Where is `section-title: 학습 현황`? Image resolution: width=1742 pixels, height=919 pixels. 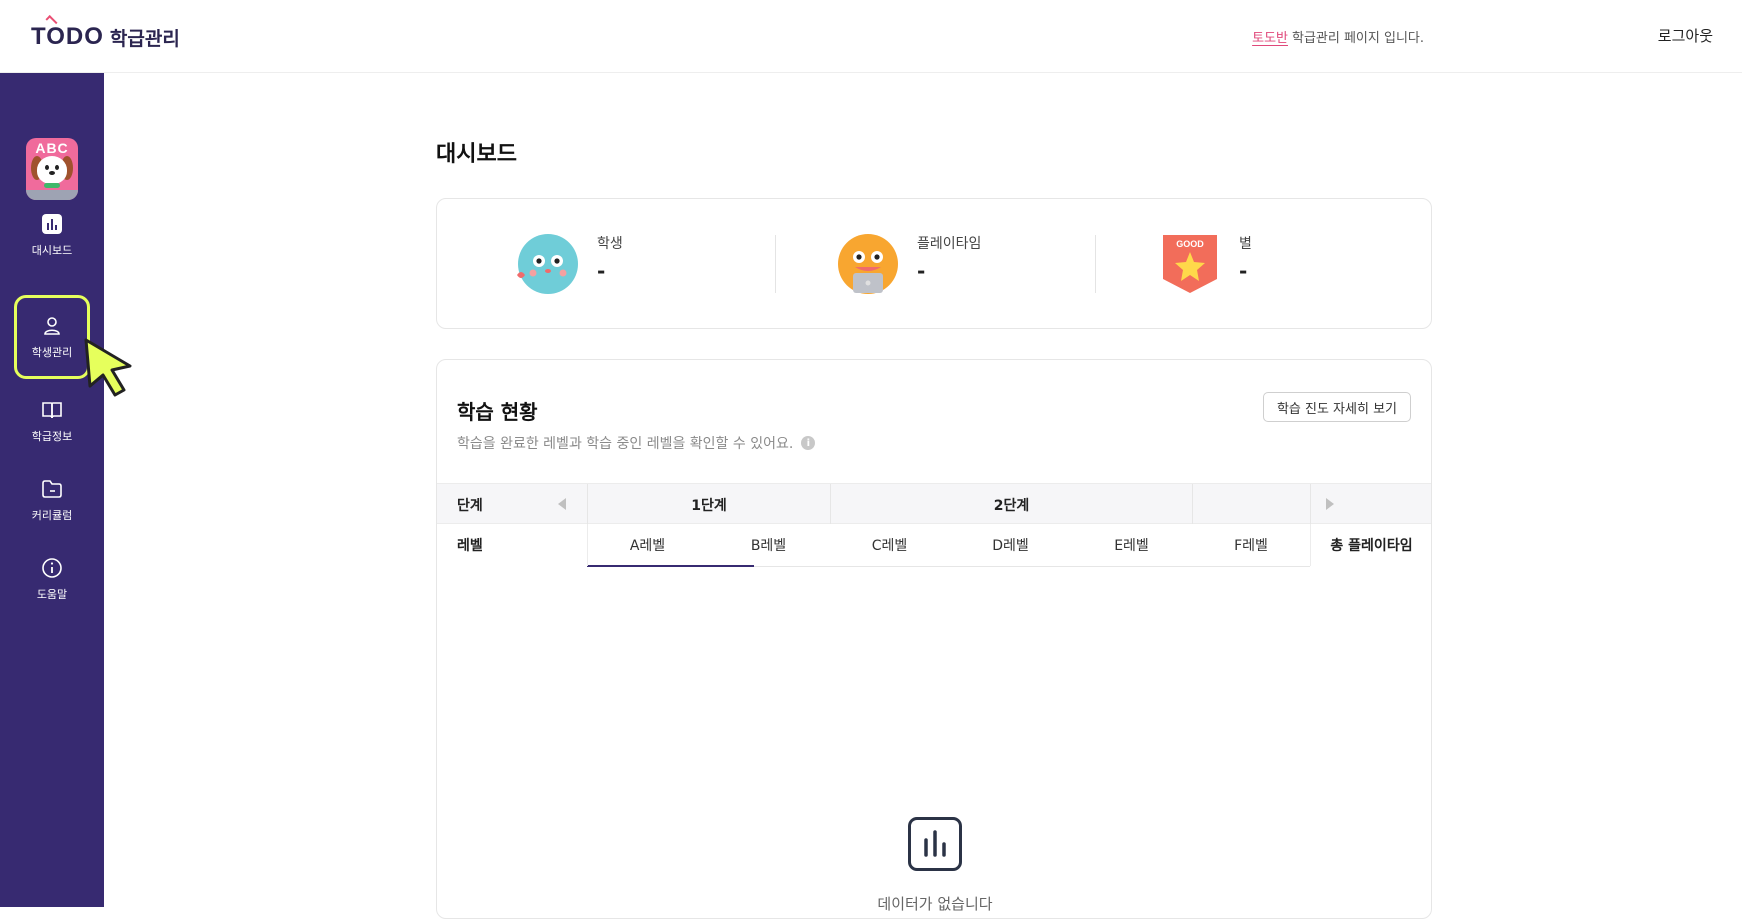
section-title: 학습 현황 is located at coordinates (497, 412).